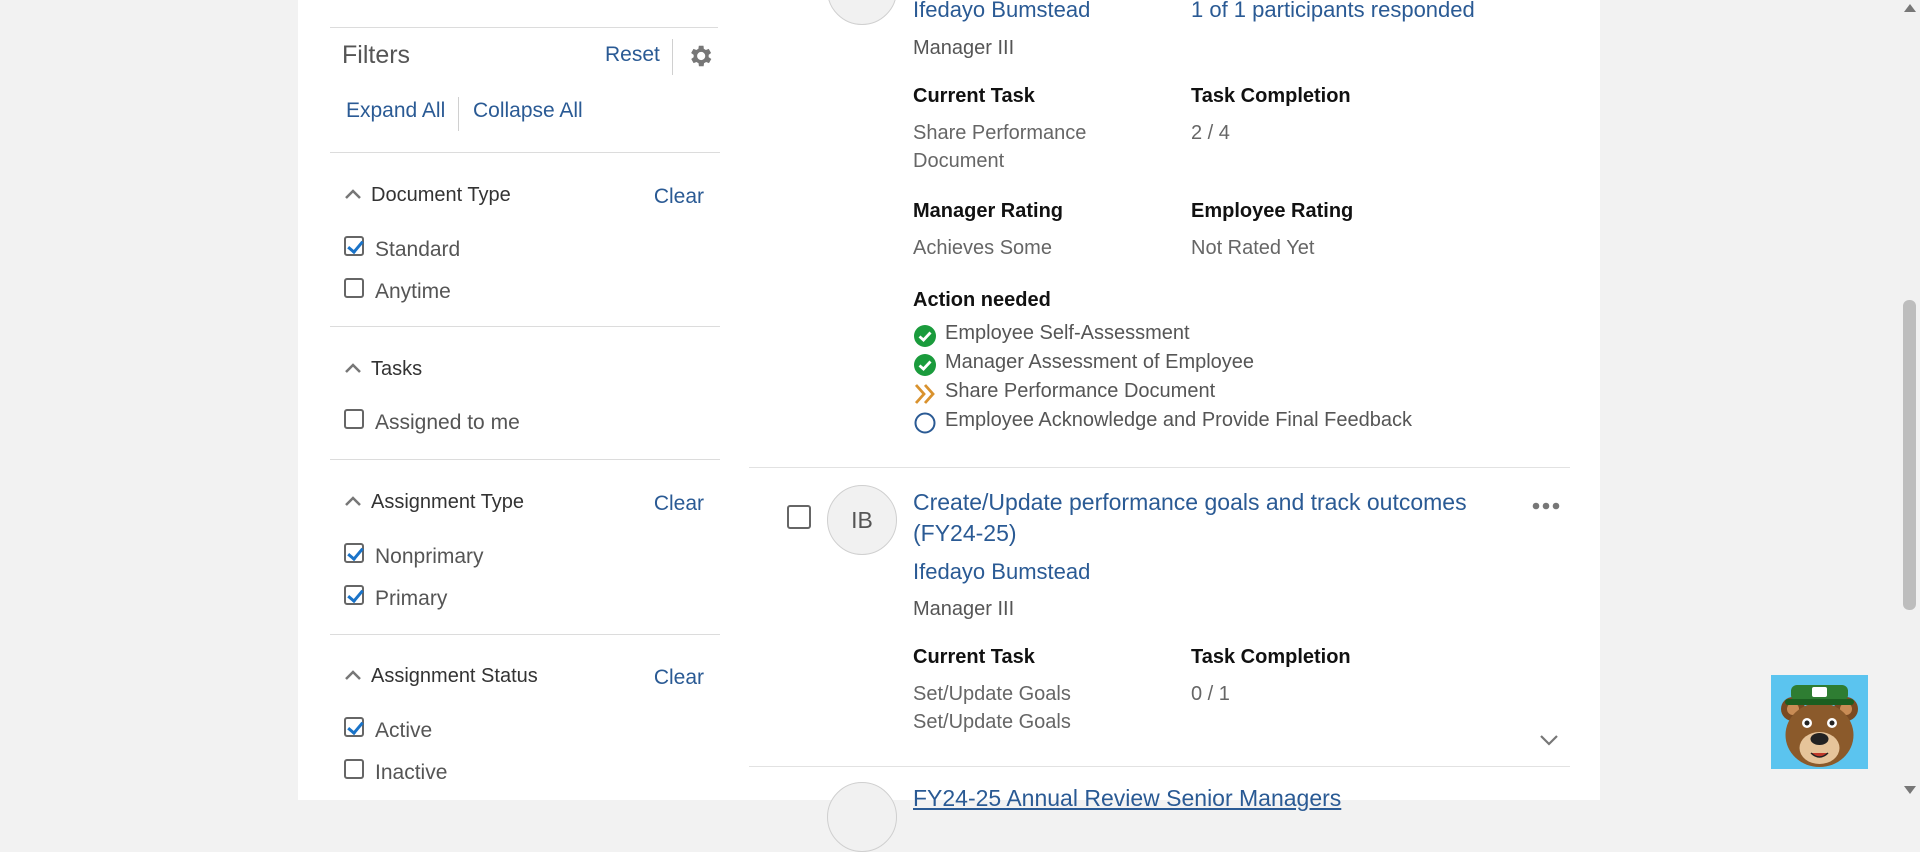 This screenshot has width=1920, height=852. Describe the element at coordinates (799, 517) in the screenshot. I see `row-select-checkbox` at that location.